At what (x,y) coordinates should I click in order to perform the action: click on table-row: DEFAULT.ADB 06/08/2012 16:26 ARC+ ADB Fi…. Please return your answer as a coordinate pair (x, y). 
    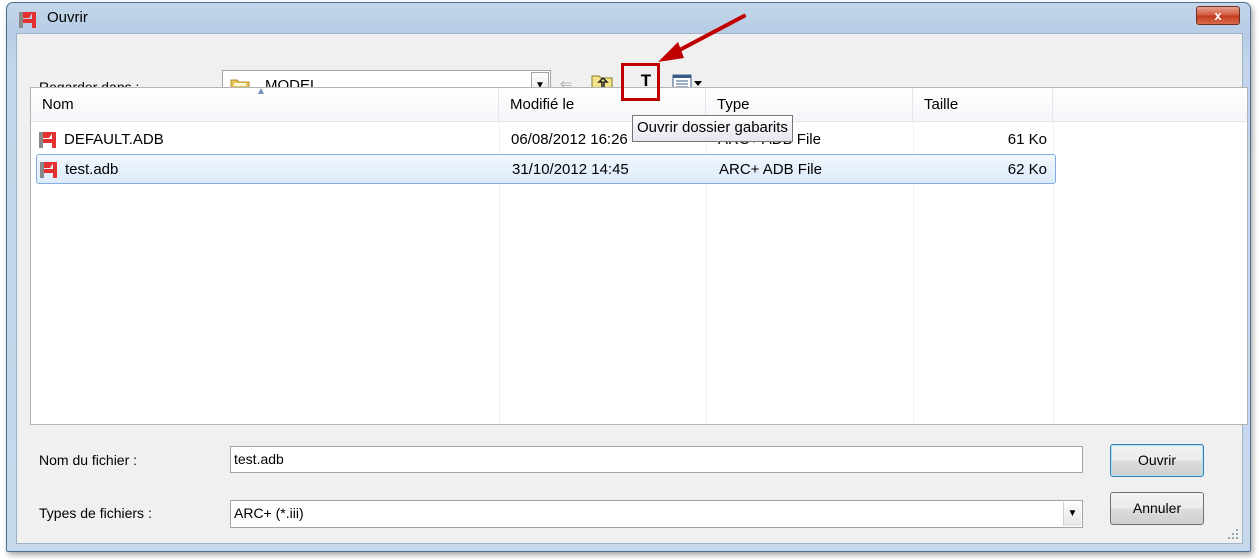
    Looking at the image, I should click on (546, 140).